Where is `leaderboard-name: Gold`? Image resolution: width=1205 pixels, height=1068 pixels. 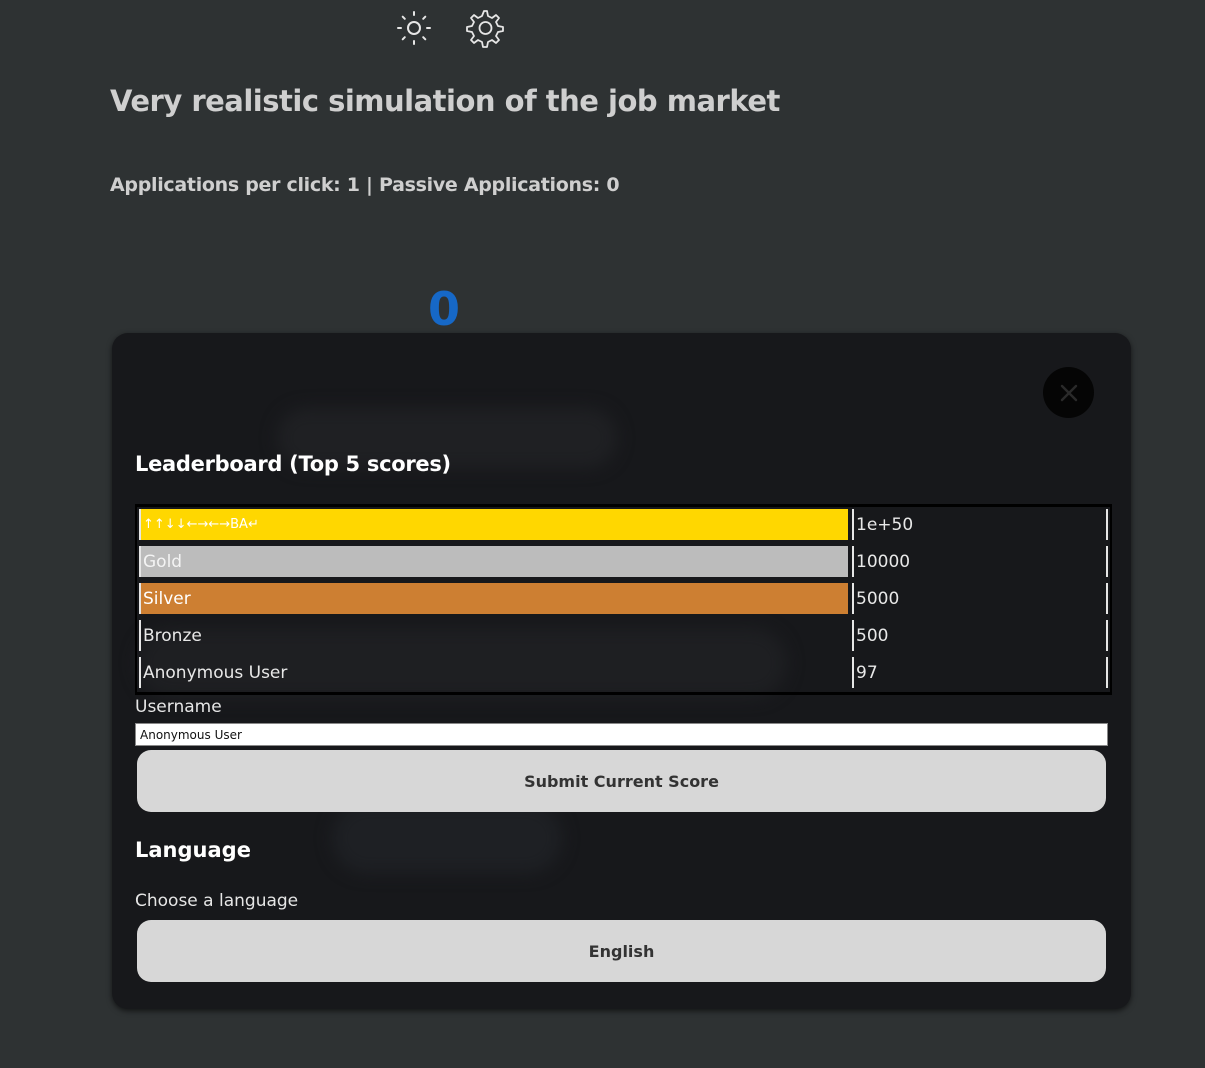
leaderboard-name: Gold is located at coordinates (493, 561).